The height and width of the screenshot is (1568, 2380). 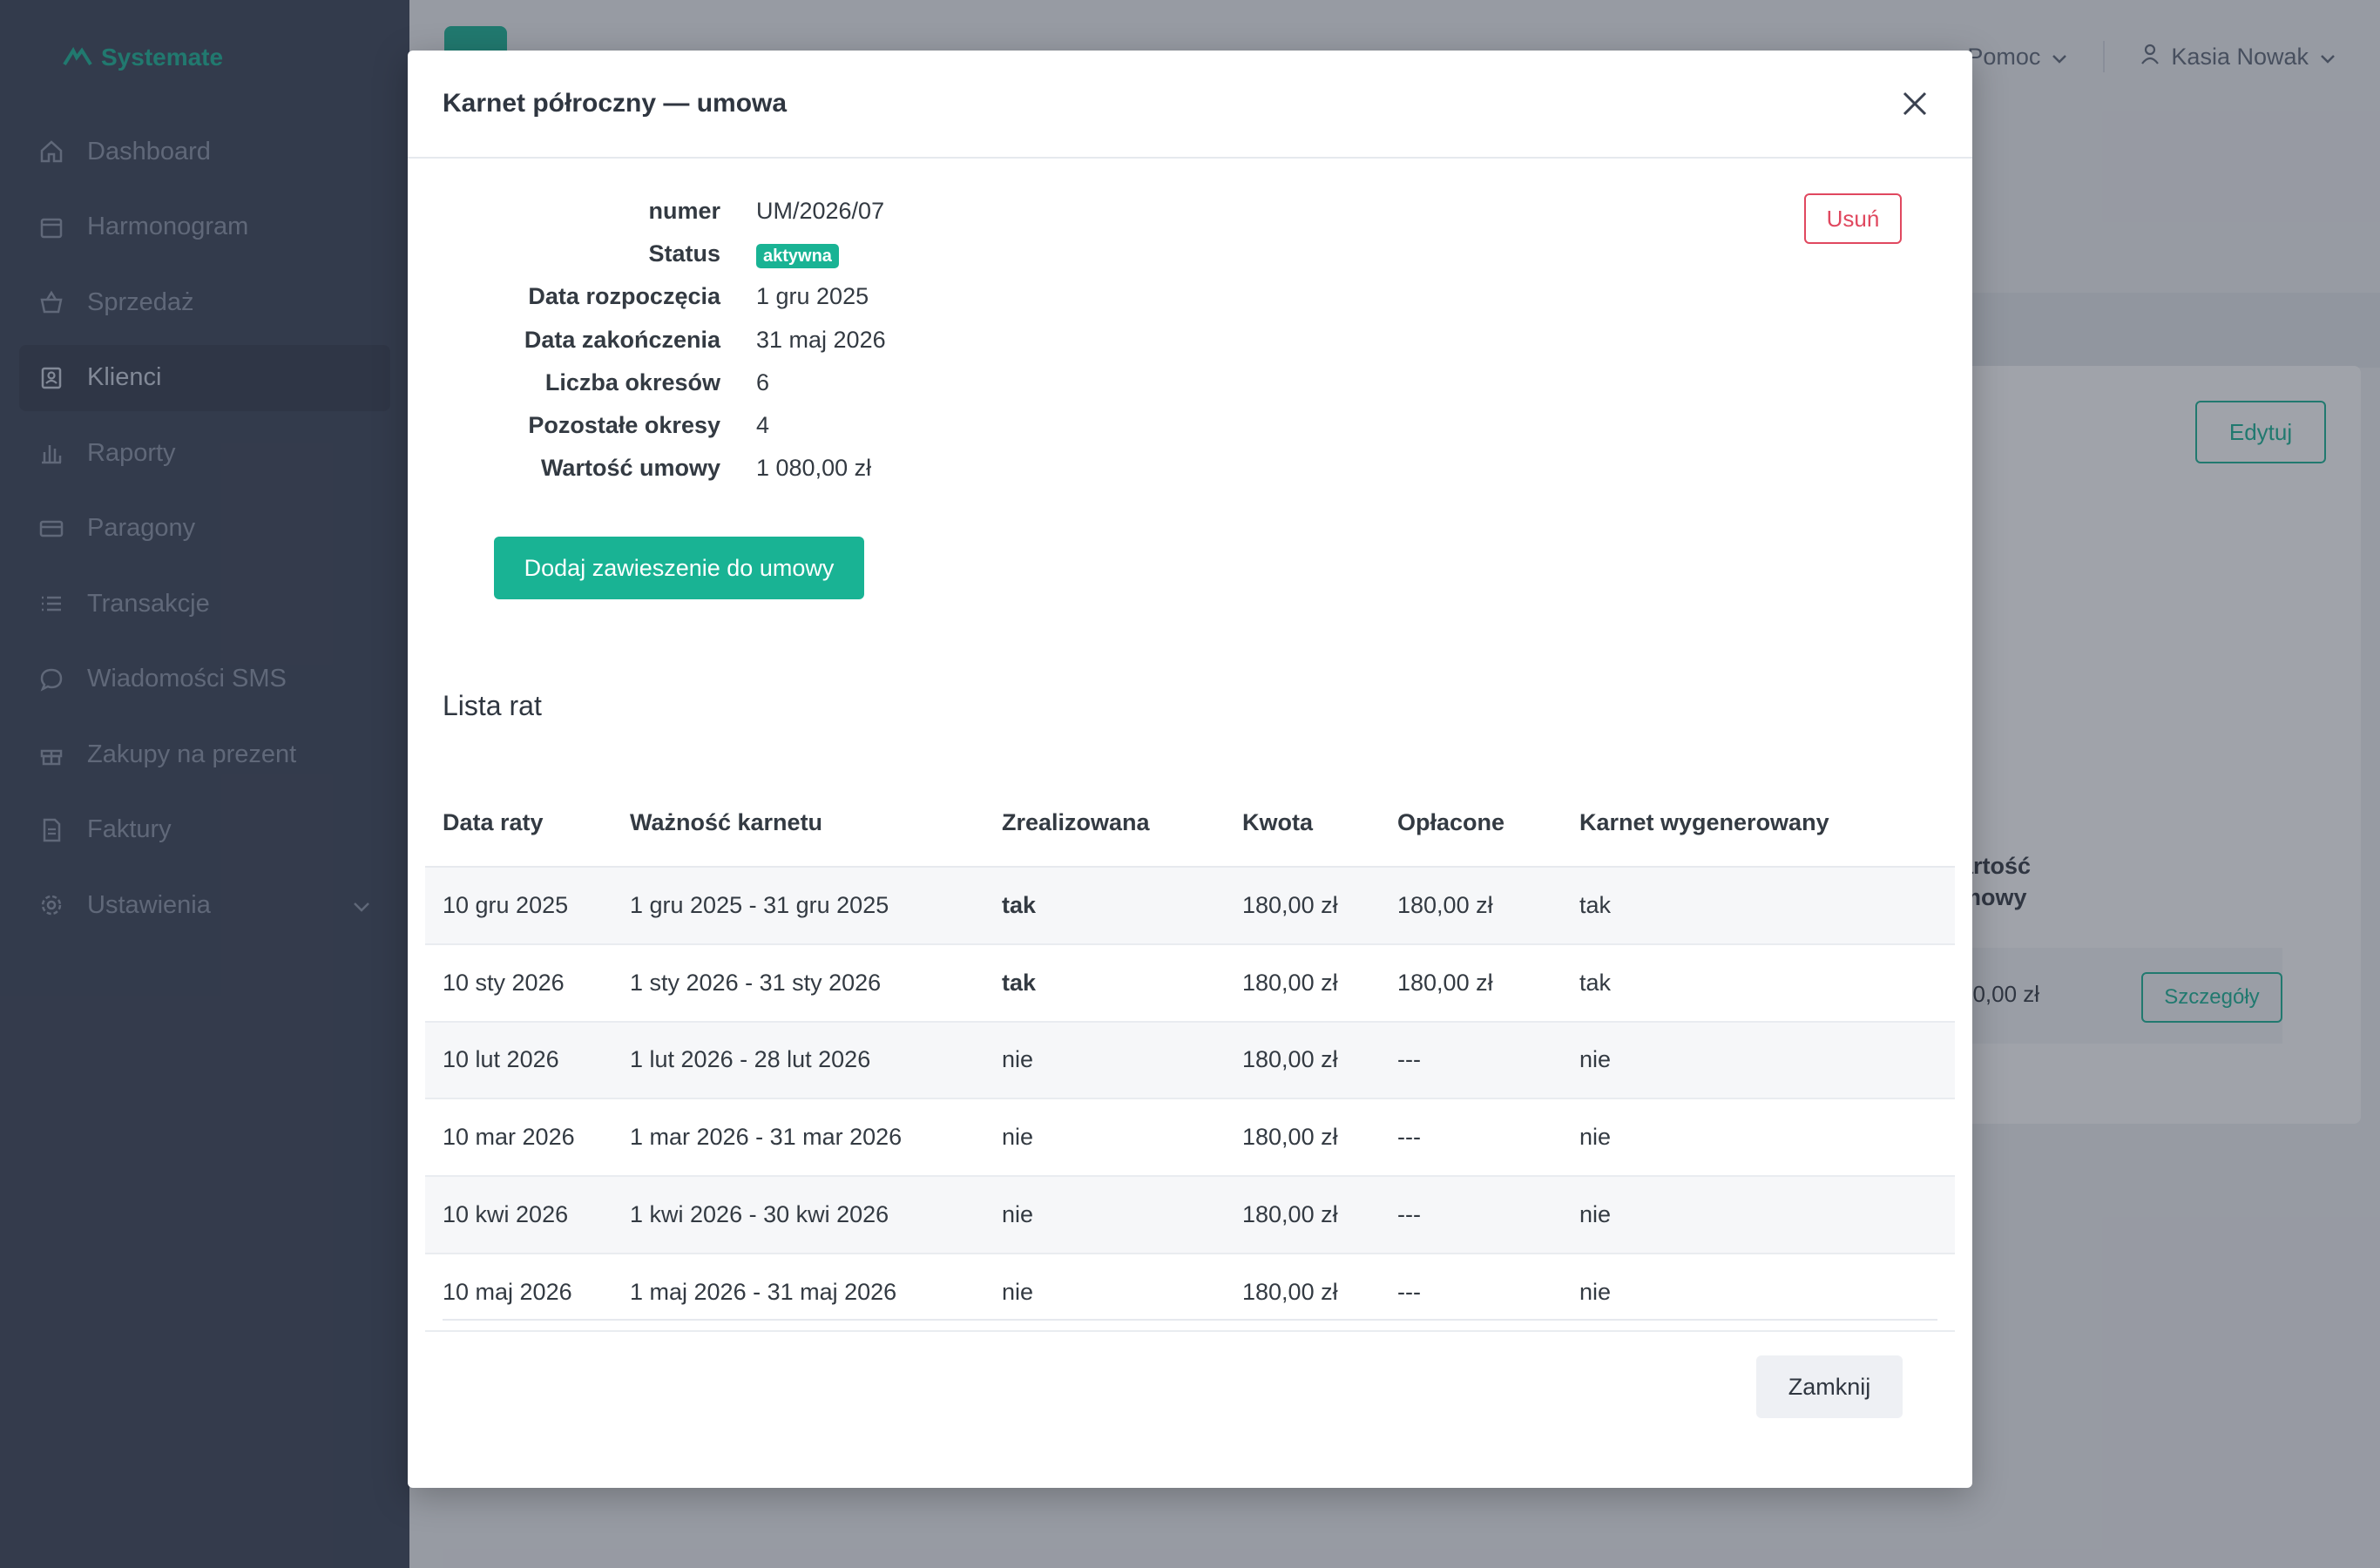 I want to click on installment-date: 10 kwi 2026, so click(x=506, y=1214).